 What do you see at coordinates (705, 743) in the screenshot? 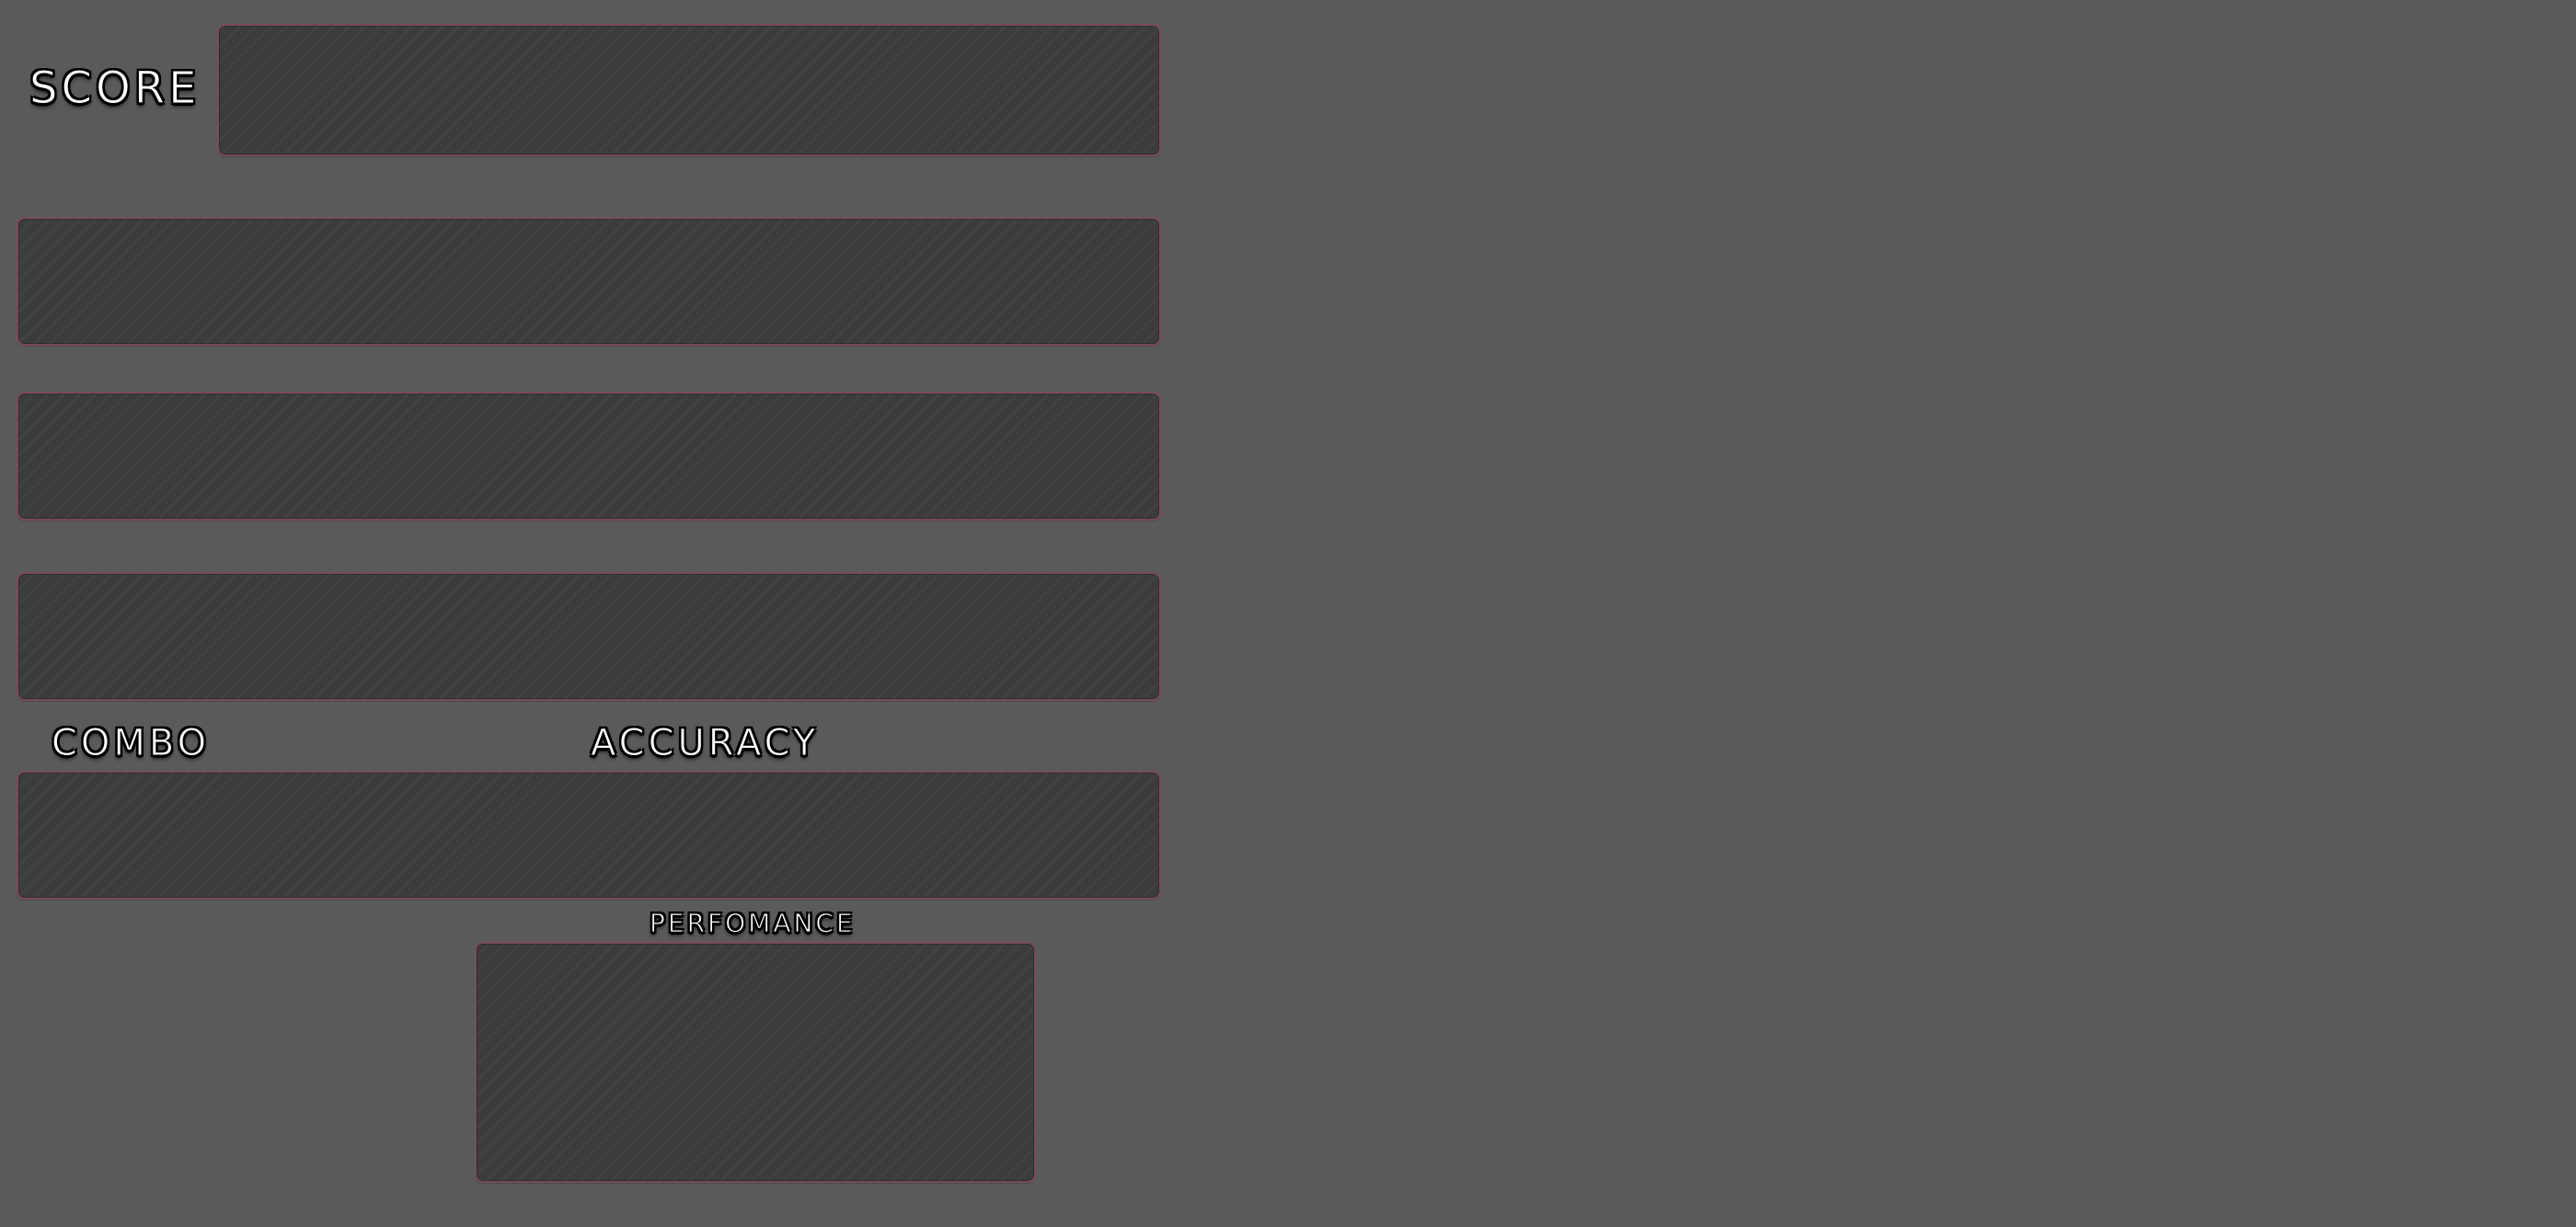
I see `accuracy-label: ACCURACY` at bounding box center [705, 743].